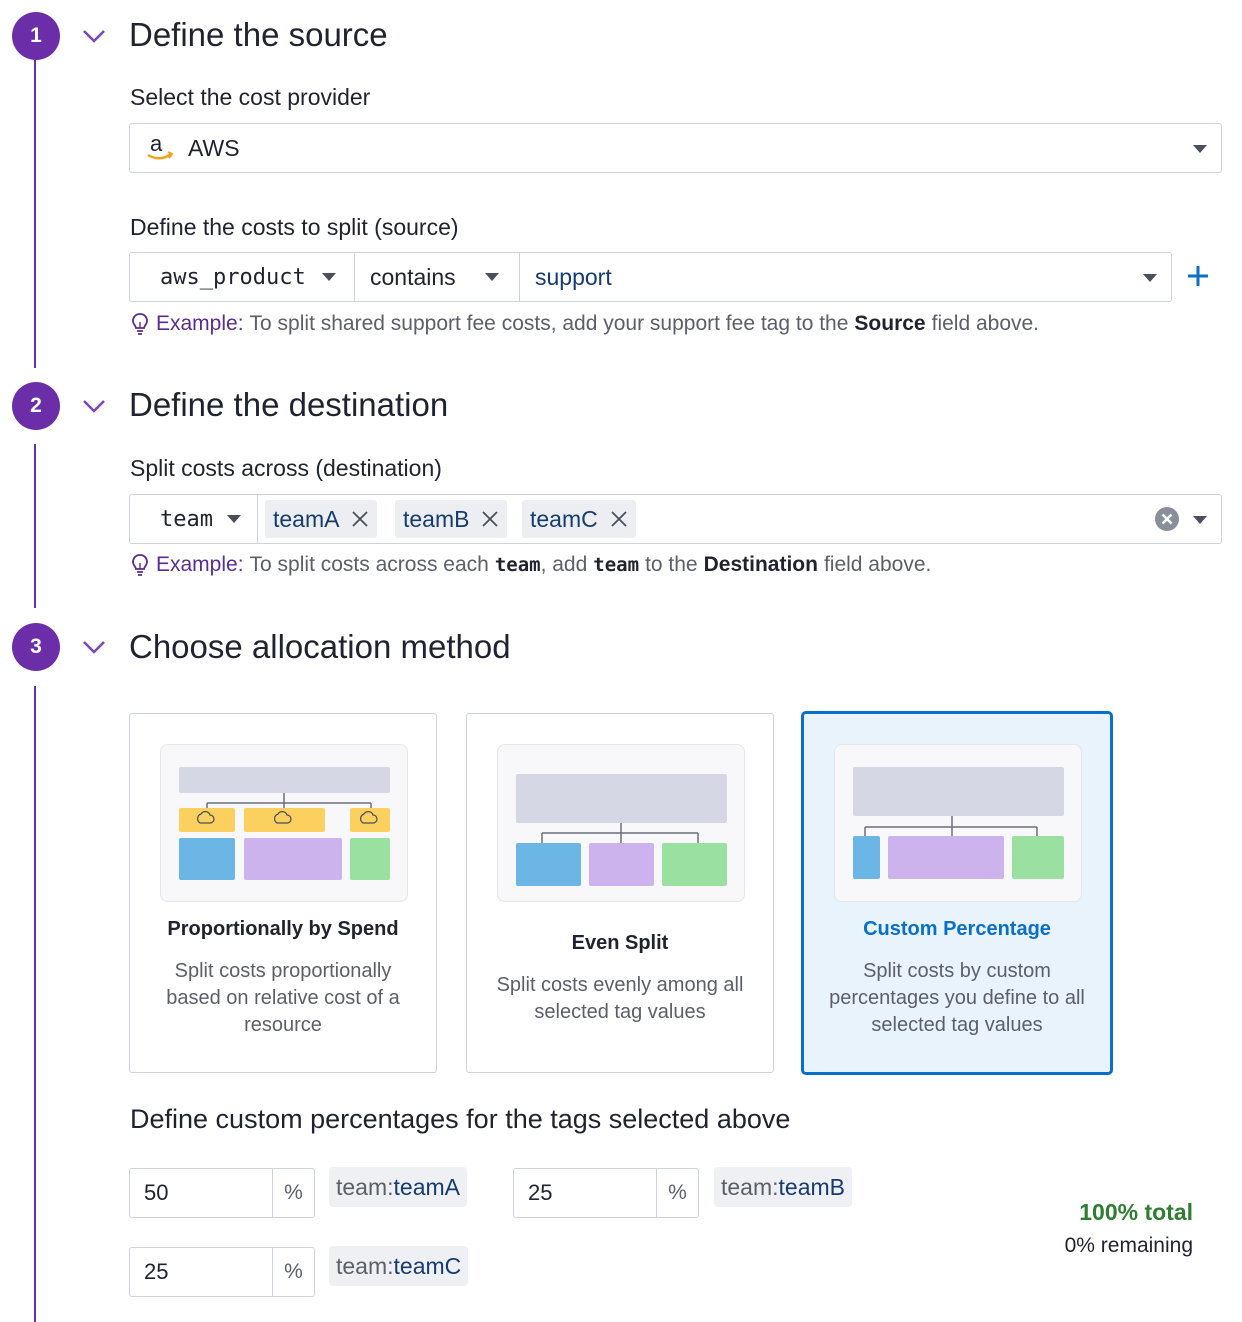 This screenshot has height=1322, width=1242. Describe the element at coordinates (306, 518) in the screenshot. I see `tag-chip-label: teamA` at that location.